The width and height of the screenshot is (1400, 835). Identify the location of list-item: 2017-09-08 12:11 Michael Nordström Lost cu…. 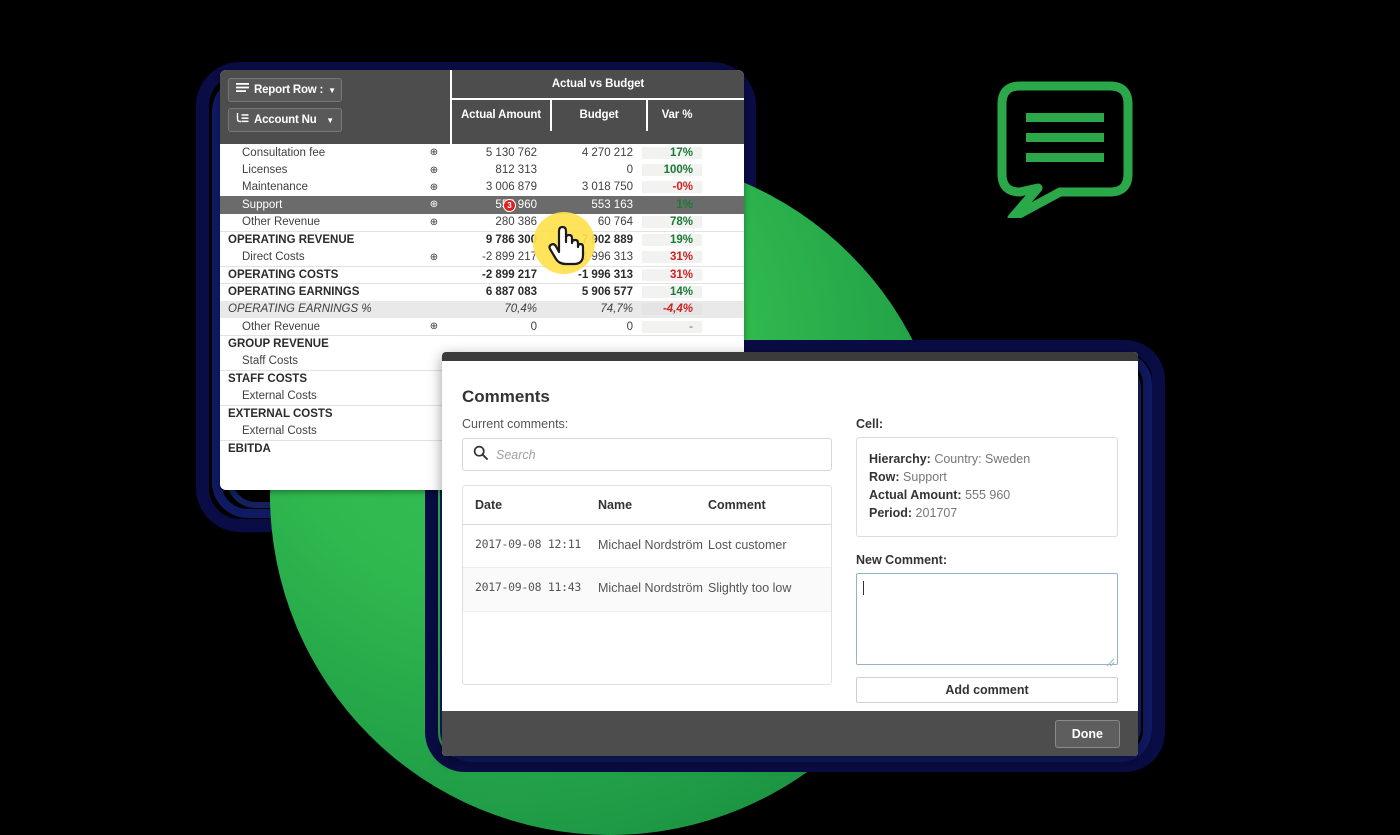
(647, 547).